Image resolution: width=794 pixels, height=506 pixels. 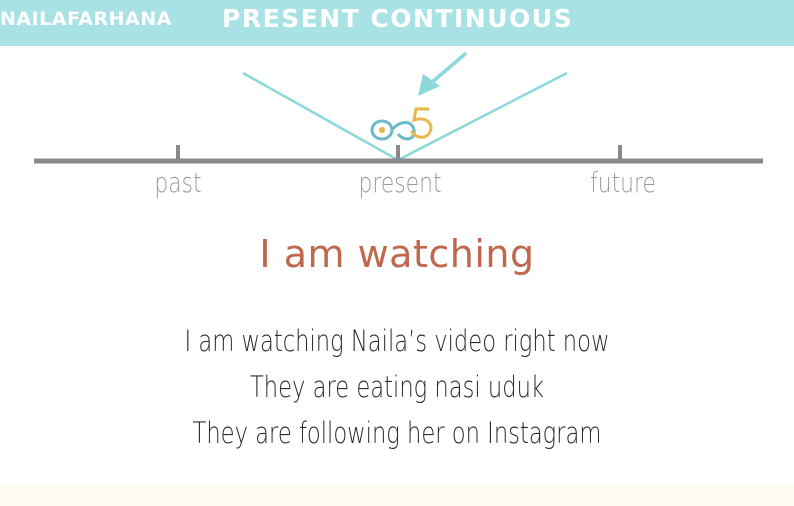 What do you see at coordinates (397, 341) in the screenshot?
I see `example-sentence-1: I am watching Naila’s video right now` at bounding box center [397, 341].